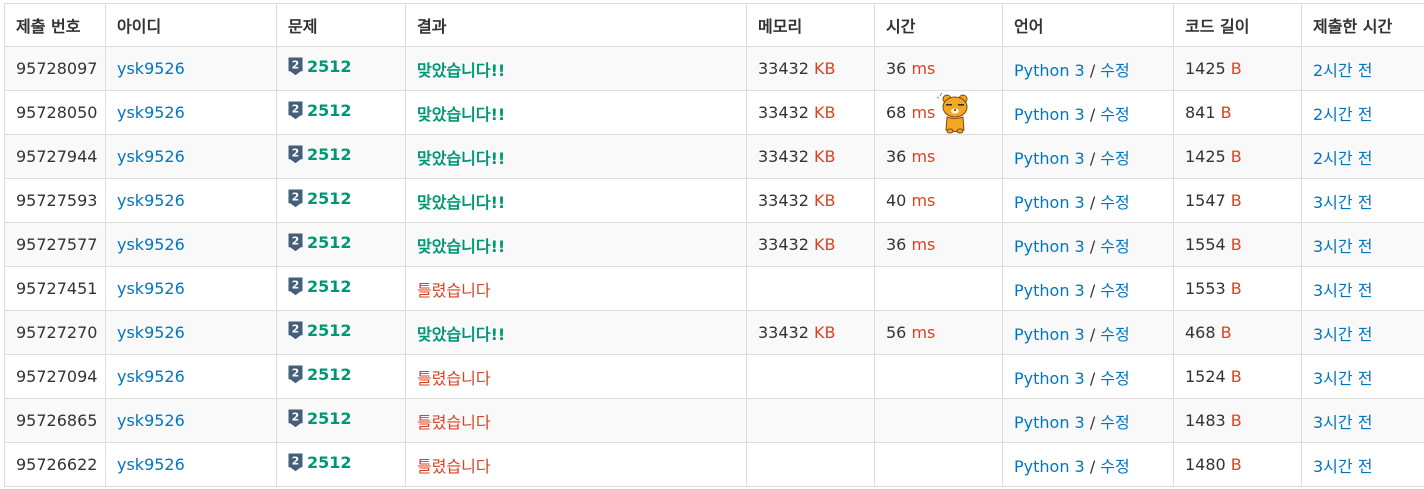 This screenshot has width=1424, height=489. I want to click on submission-id: 95726865, so click(55, 420).